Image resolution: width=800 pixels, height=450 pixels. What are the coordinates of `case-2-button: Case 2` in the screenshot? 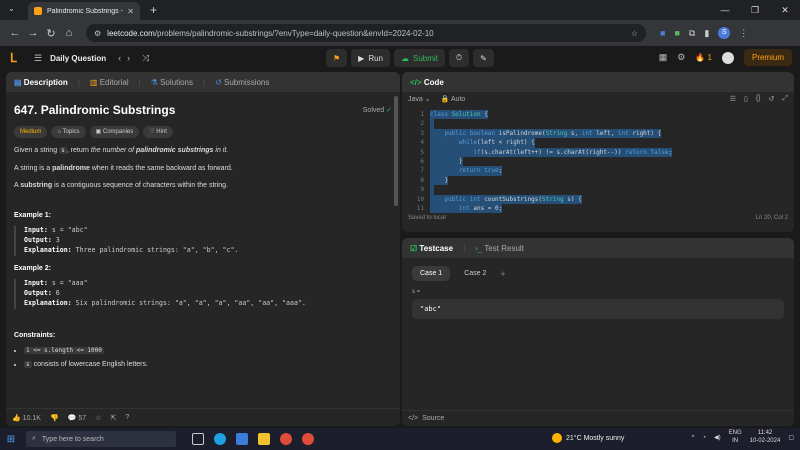 It's located at (475, 273).